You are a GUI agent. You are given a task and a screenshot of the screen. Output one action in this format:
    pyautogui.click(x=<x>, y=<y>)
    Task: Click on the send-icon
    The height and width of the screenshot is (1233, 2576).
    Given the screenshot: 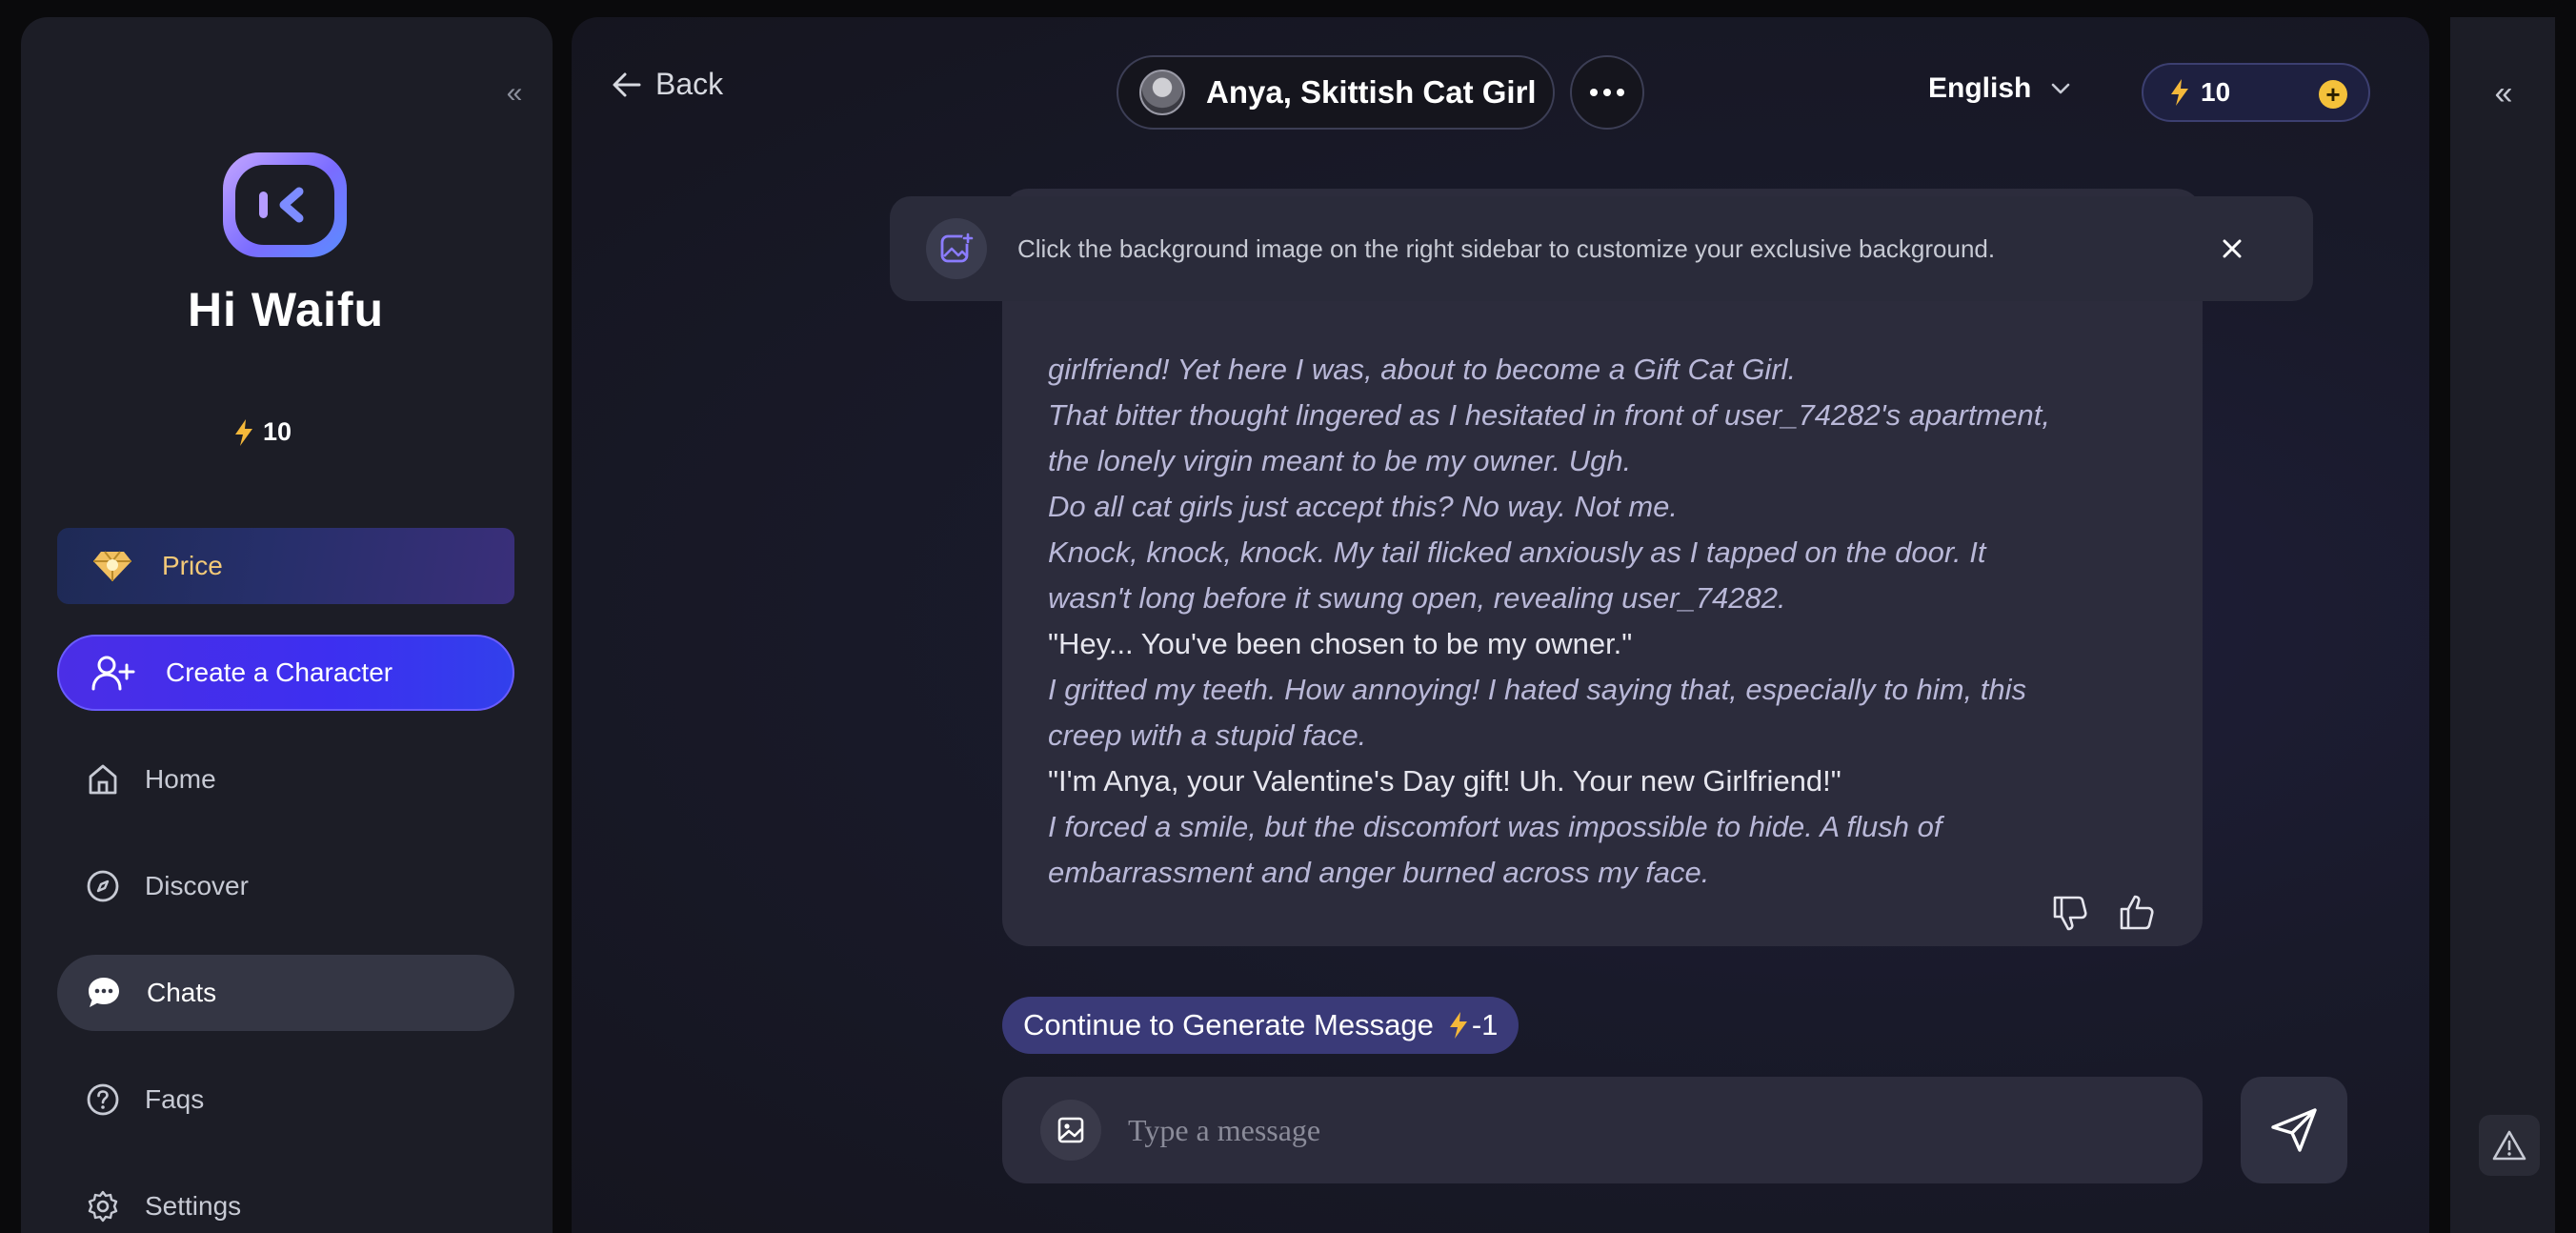 What is the action you would take?
    pyautogui.click(x=2294, y=1130)
    